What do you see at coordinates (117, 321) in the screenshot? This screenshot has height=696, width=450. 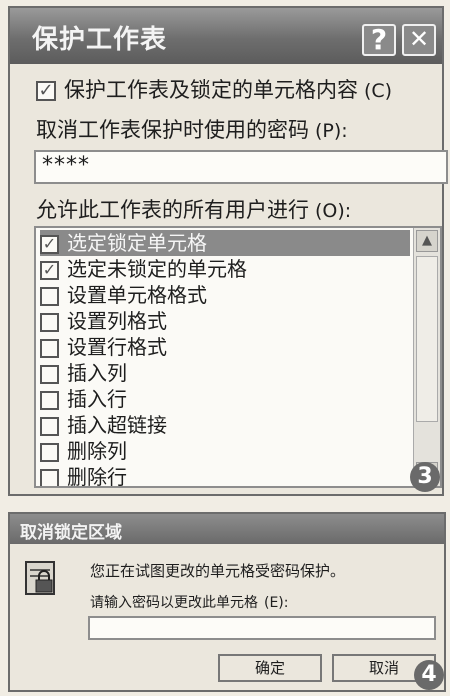 I see `permission-label: 设置列格式` at bounding box center [117, 321].